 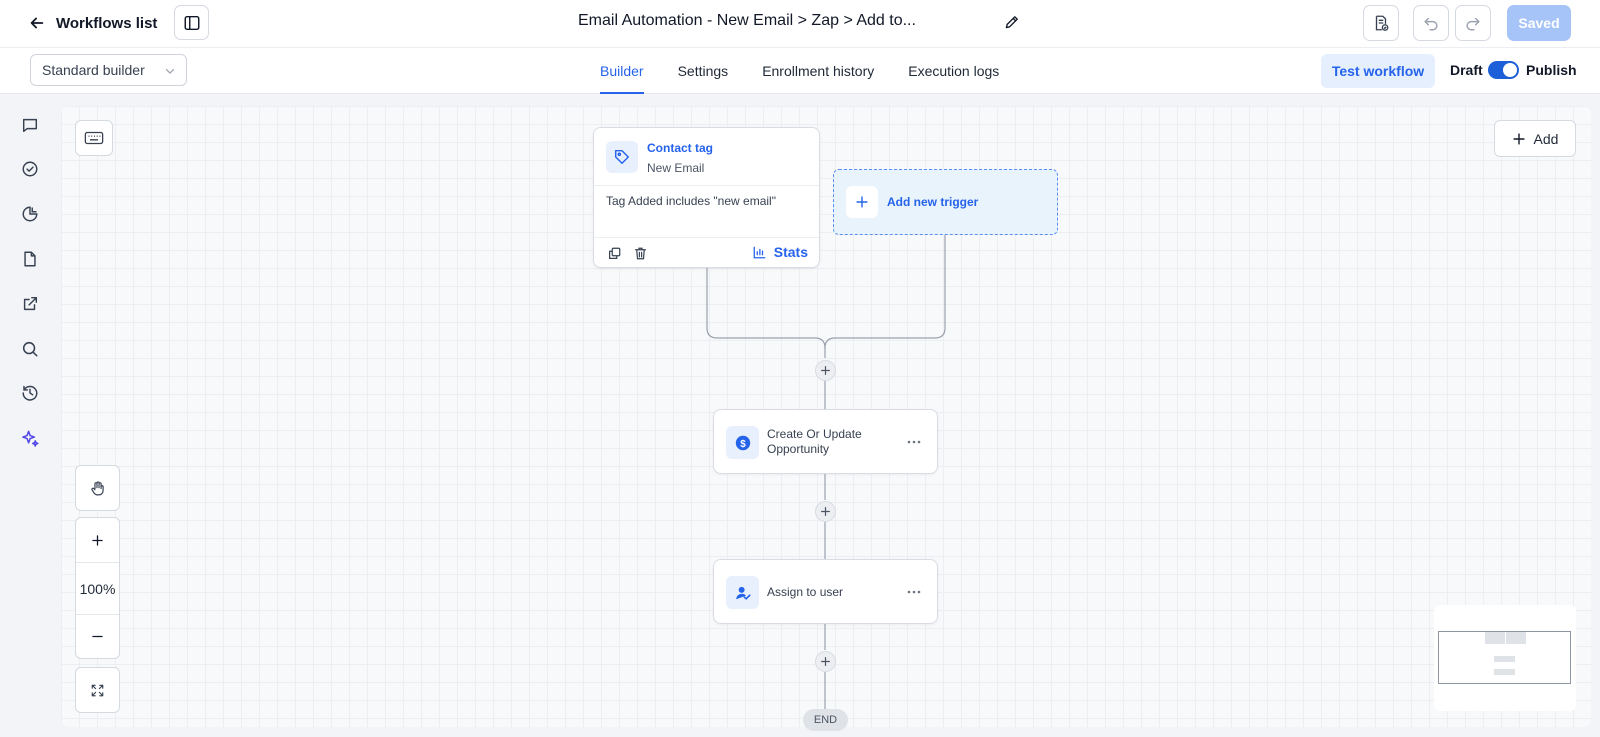 What do you see at coordinates (742, 592) in the screenshot?
I see `user-assign-icon` at bounding box center [742, 592].